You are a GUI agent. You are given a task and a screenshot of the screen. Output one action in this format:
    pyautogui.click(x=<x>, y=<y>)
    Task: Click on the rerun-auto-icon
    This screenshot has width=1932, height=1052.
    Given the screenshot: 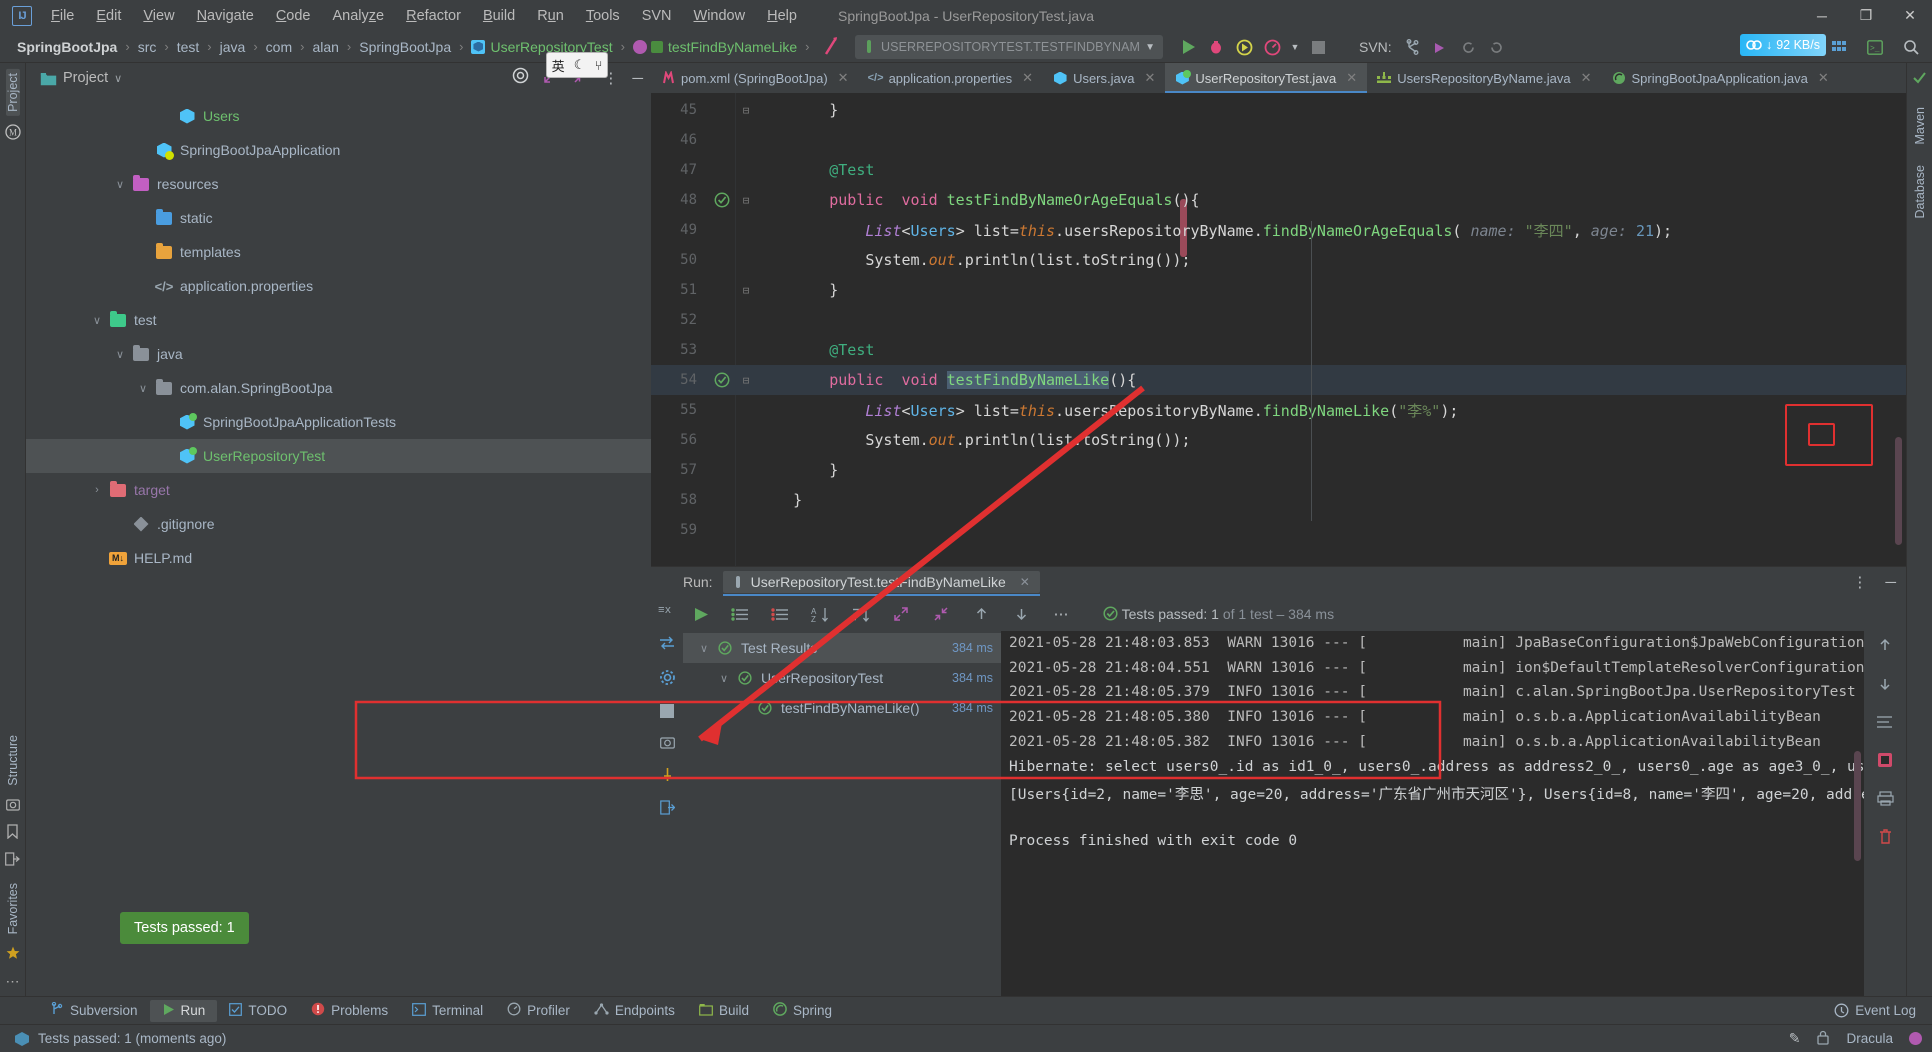 What is the action you would take?
    pyautogui.click(x=667, y=645)
    